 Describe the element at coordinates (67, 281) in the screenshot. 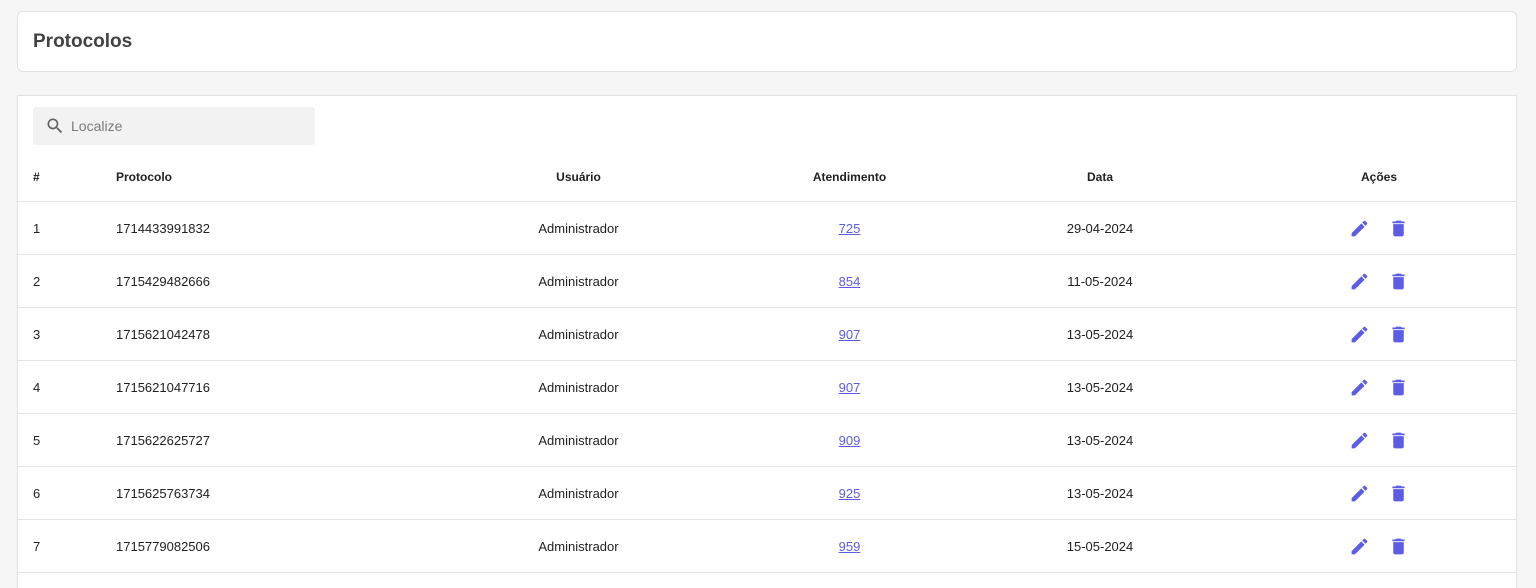

I see `row-number: 2` at that location.